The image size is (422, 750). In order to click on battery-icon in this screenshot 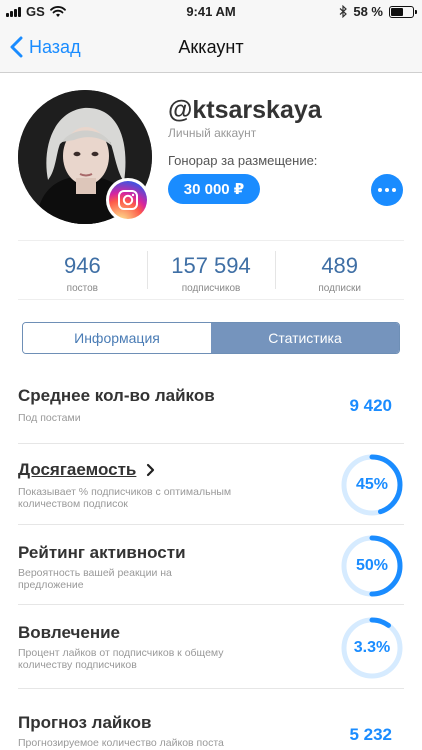, I will do `click(403, 11)`.